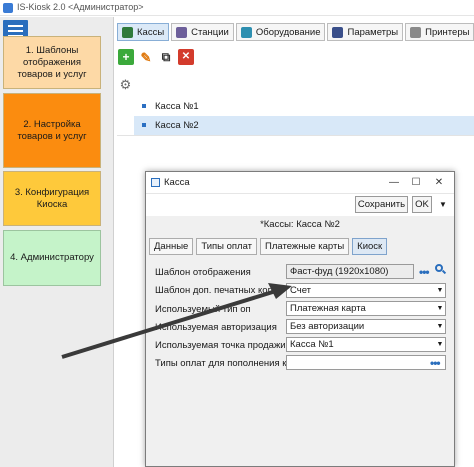  Describe the element at coordinates (52, 198) in the screenshot. I see `sidebar-item-kiosk-config: 3. Конфигурация Киоска` at that location.